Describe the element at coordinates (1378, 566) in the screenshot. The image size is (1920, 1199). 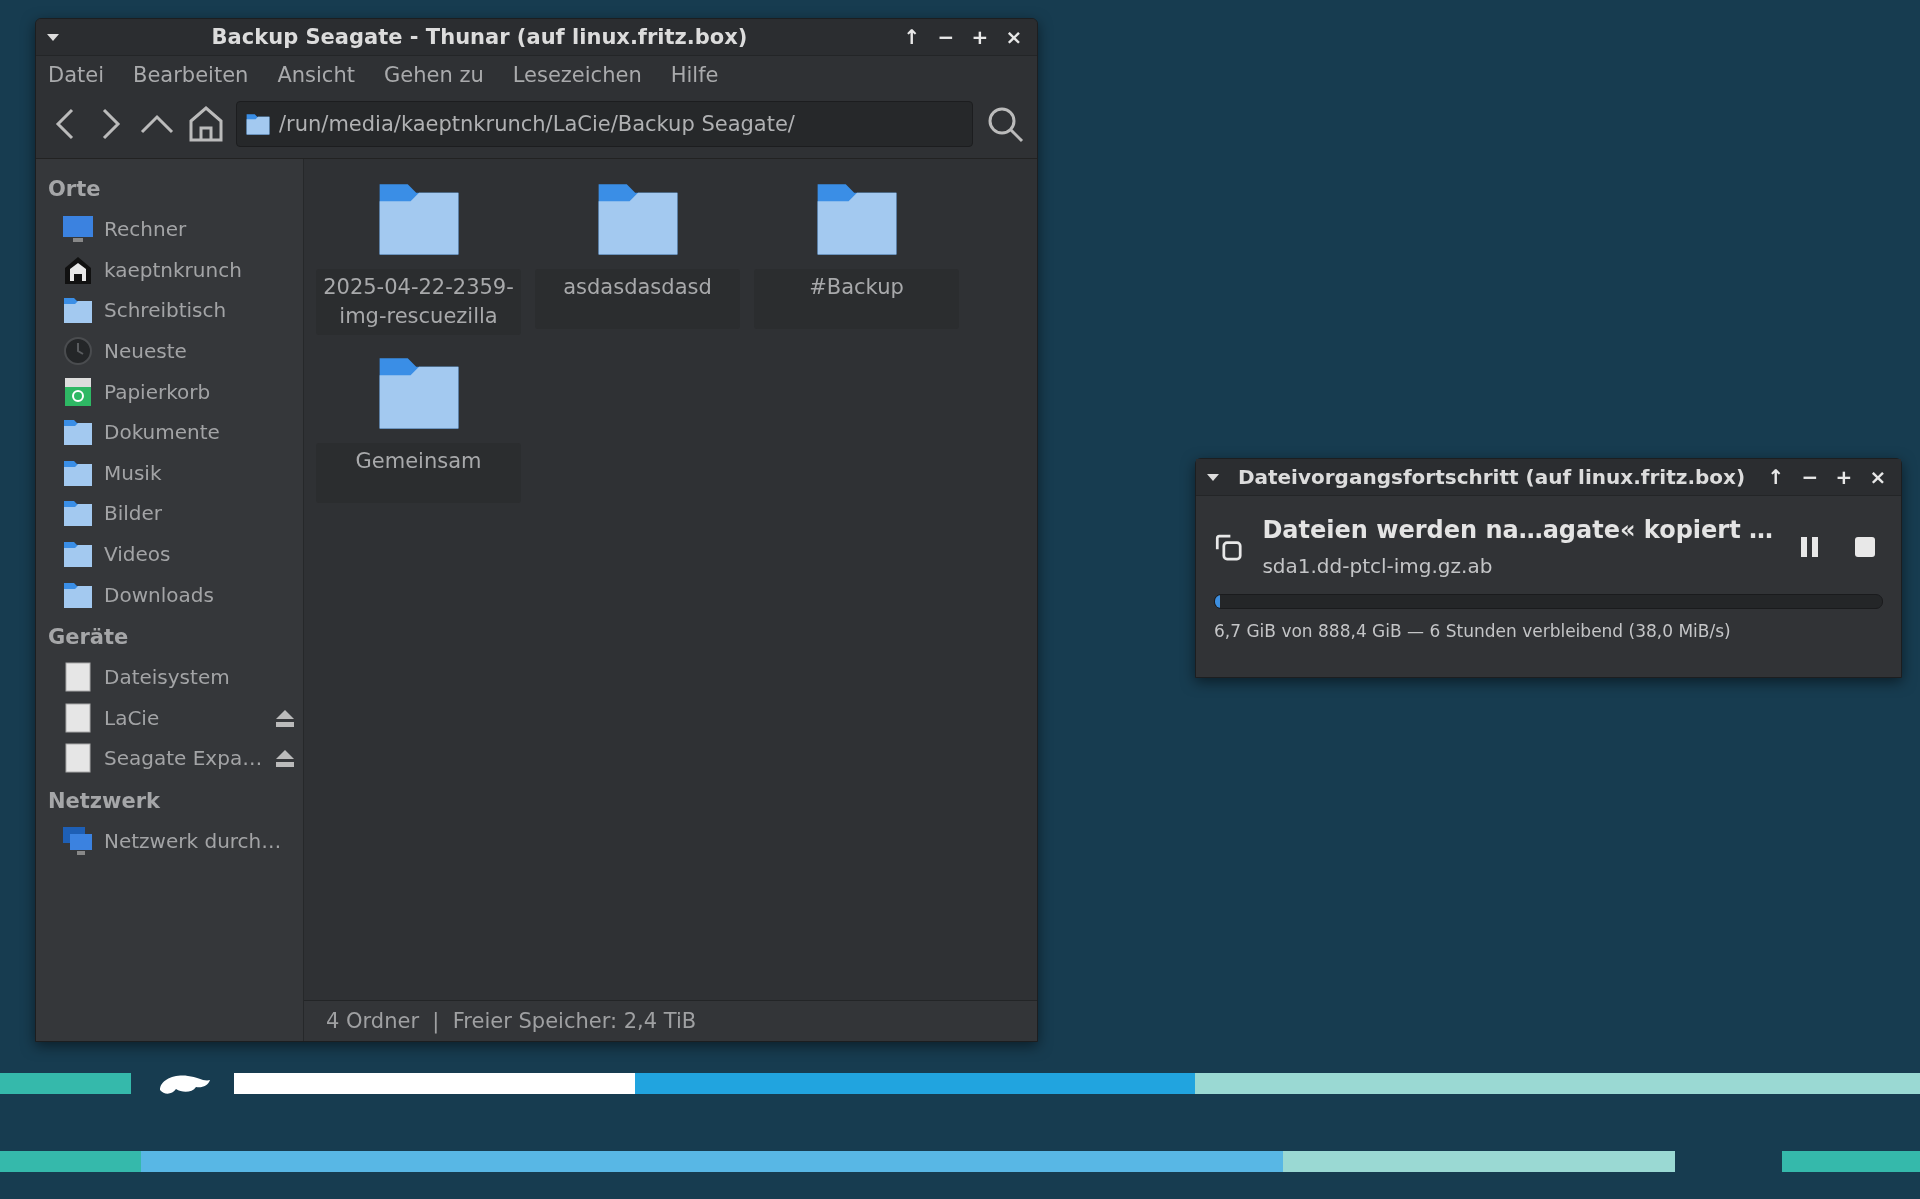
I see `file-name: sda1.dd-ptcl-img.gz.ab` at that location.